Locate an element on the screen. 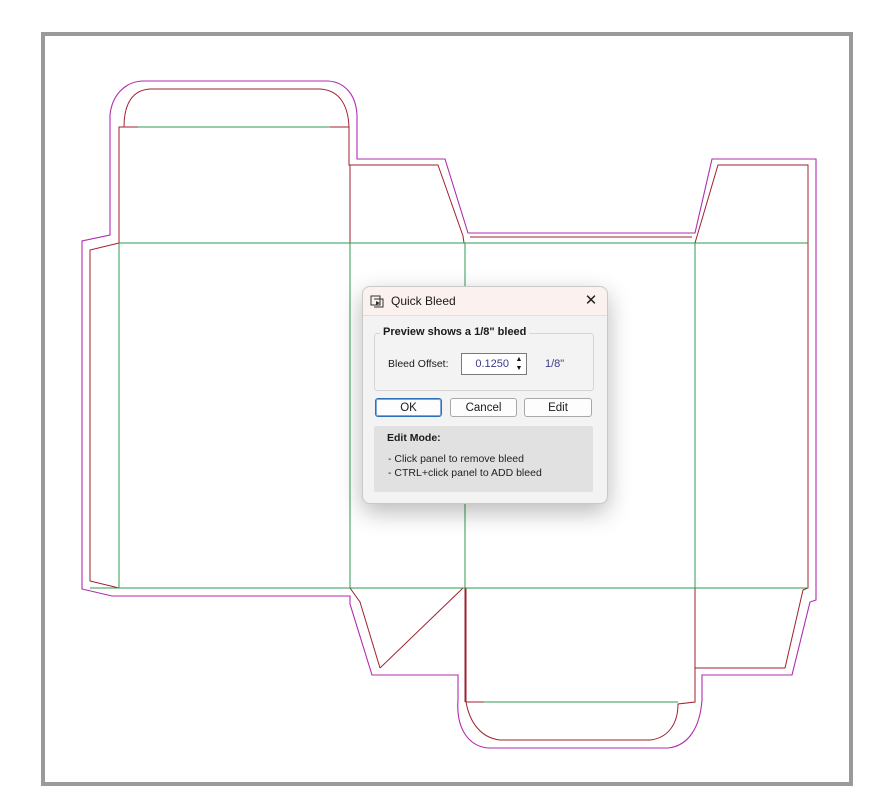  cancel-button: Cancel is located at coordinates (483, 407).